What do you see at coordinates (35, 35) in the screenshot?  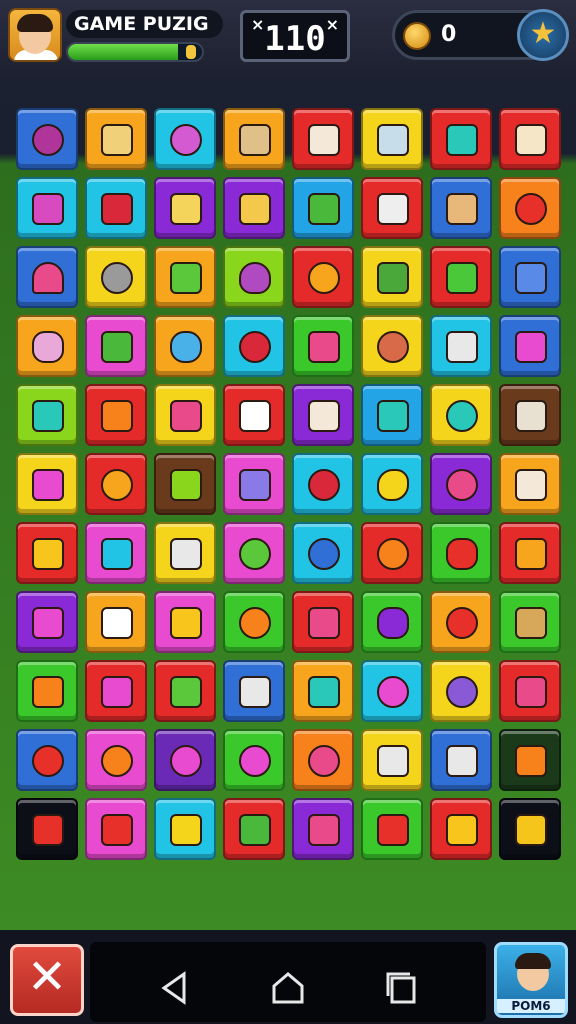 I see `player-avatar` at bounding box center [35, 35].